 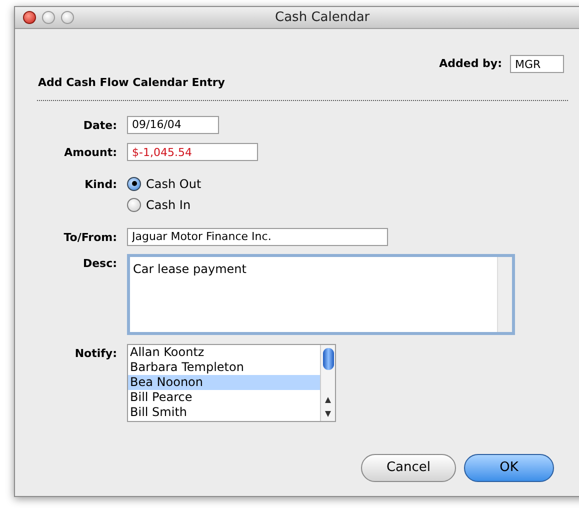 What do you see at coordinates (173, 125) in the screenshot?
I see `input-field: 09/16/04` at bounding box center [173, 125].